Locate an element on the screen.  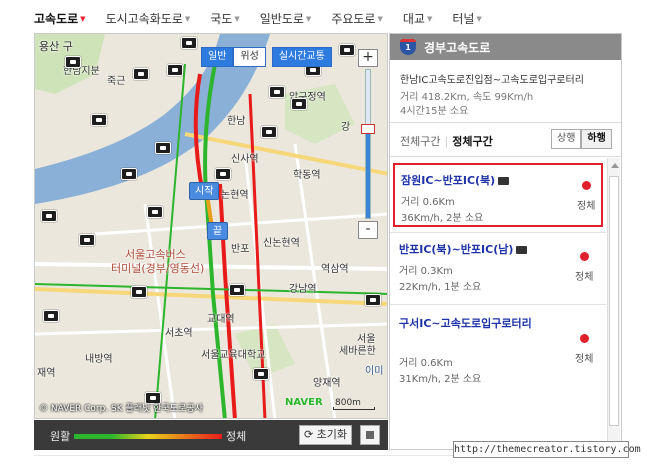
map-scale-bar is located at coordinates (354, 408).